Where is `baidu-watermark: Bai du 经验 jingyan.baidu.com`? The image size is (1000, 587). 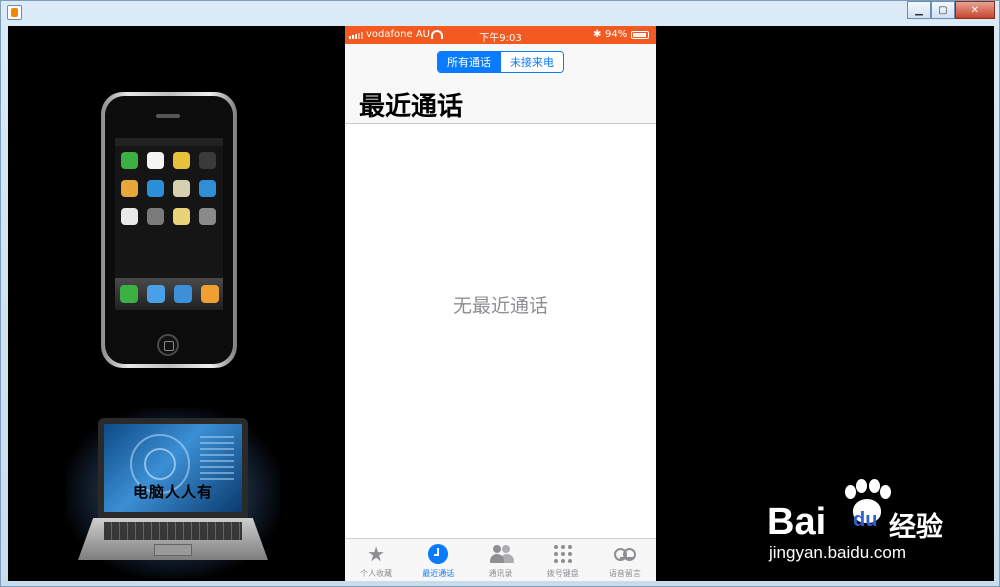 baidu-watermark: Bai du 经验 jingyan.baidu.com is located at coordinates (871, 524).